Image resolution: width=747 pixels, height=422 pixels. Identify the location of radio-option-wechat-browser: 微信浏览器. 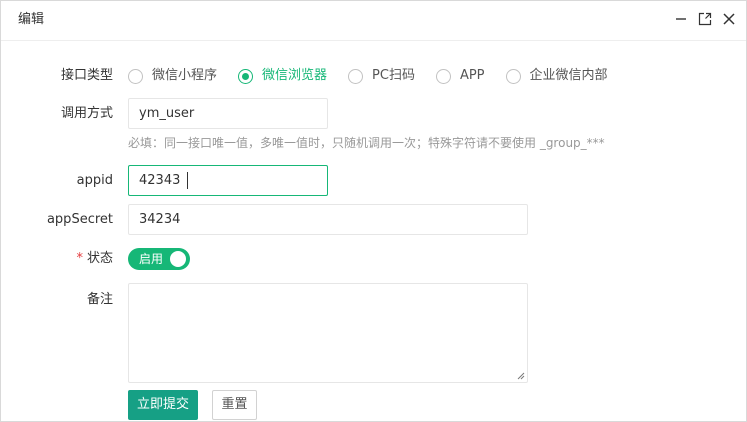
(282, 76).